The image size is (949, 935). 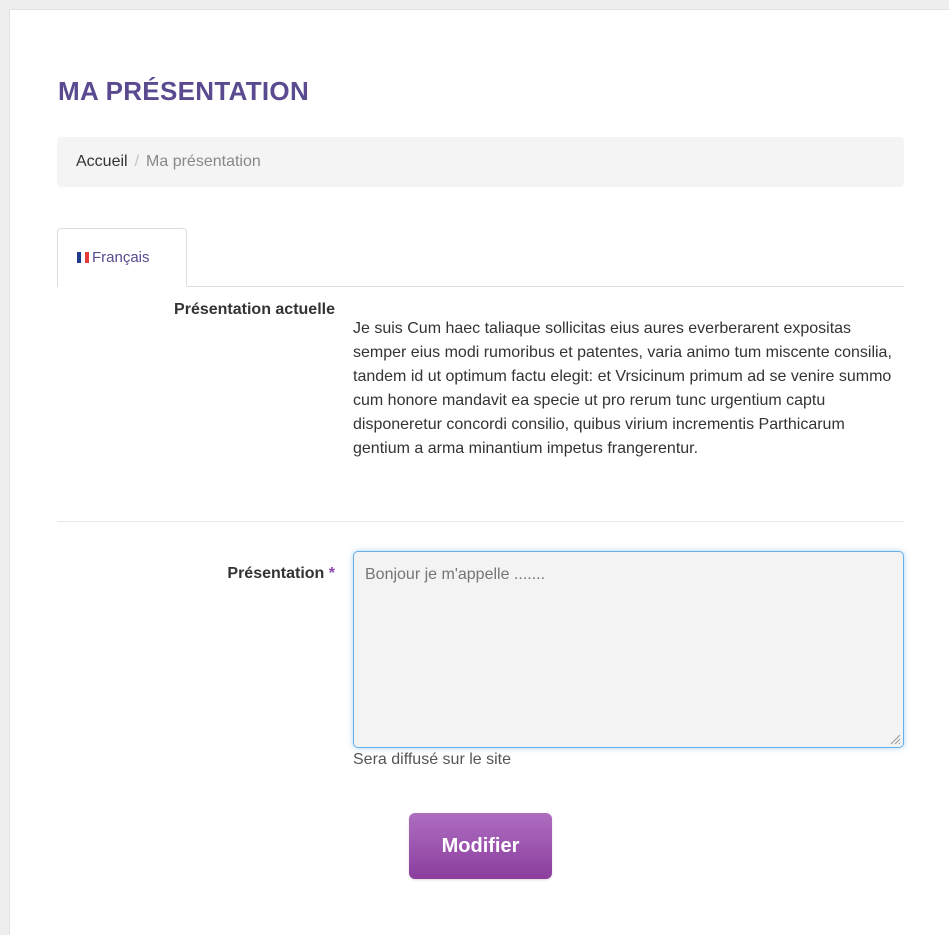 I want to click on help-text: Sera diffusé sur le site, so click(x=432, y=759).